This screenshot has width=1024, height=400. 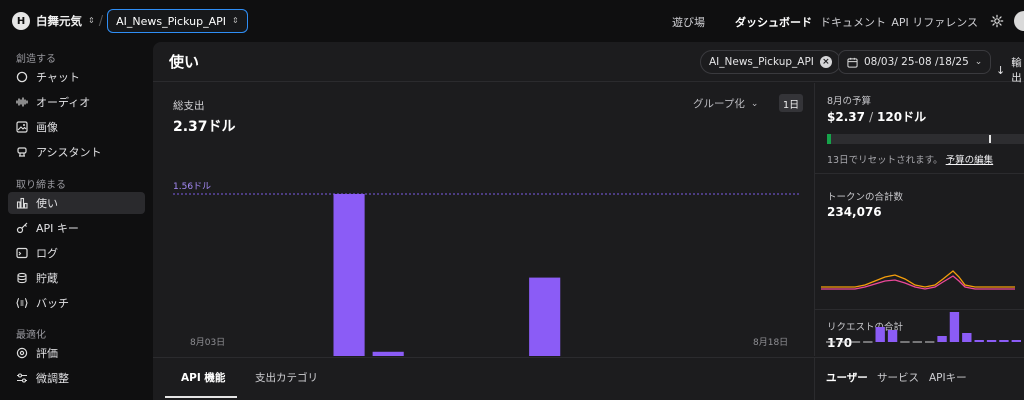 What do you see at coordinates (47, 353) in the screenshot?
I see `sidebar-item-label: 評価` at bounding box center [47, 353].